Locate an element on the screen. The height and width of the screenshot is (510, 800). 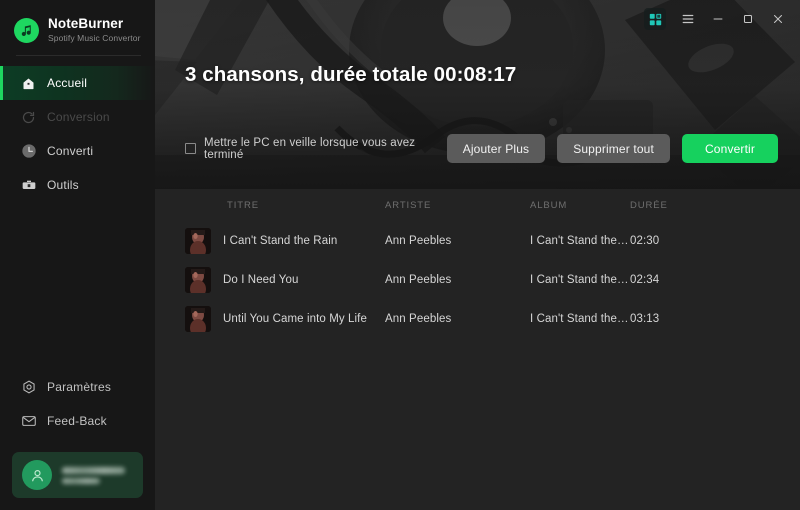
column-header-duration: DURÉE is located at coordinates (649, 205).